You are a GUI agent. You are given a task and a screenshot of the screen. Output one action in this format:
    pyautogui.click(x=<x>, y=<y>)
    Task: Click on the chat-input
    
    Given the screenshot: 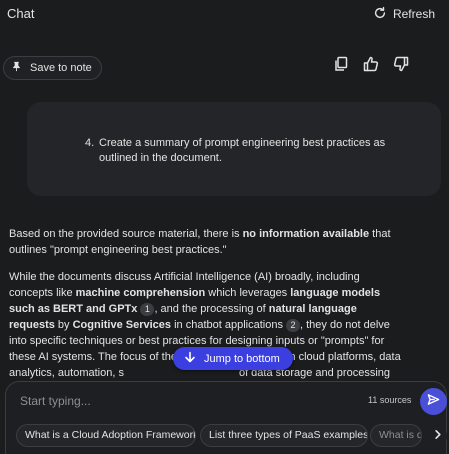 What is the action you would take?
    pyautogui.click(x=170, y=401)
    